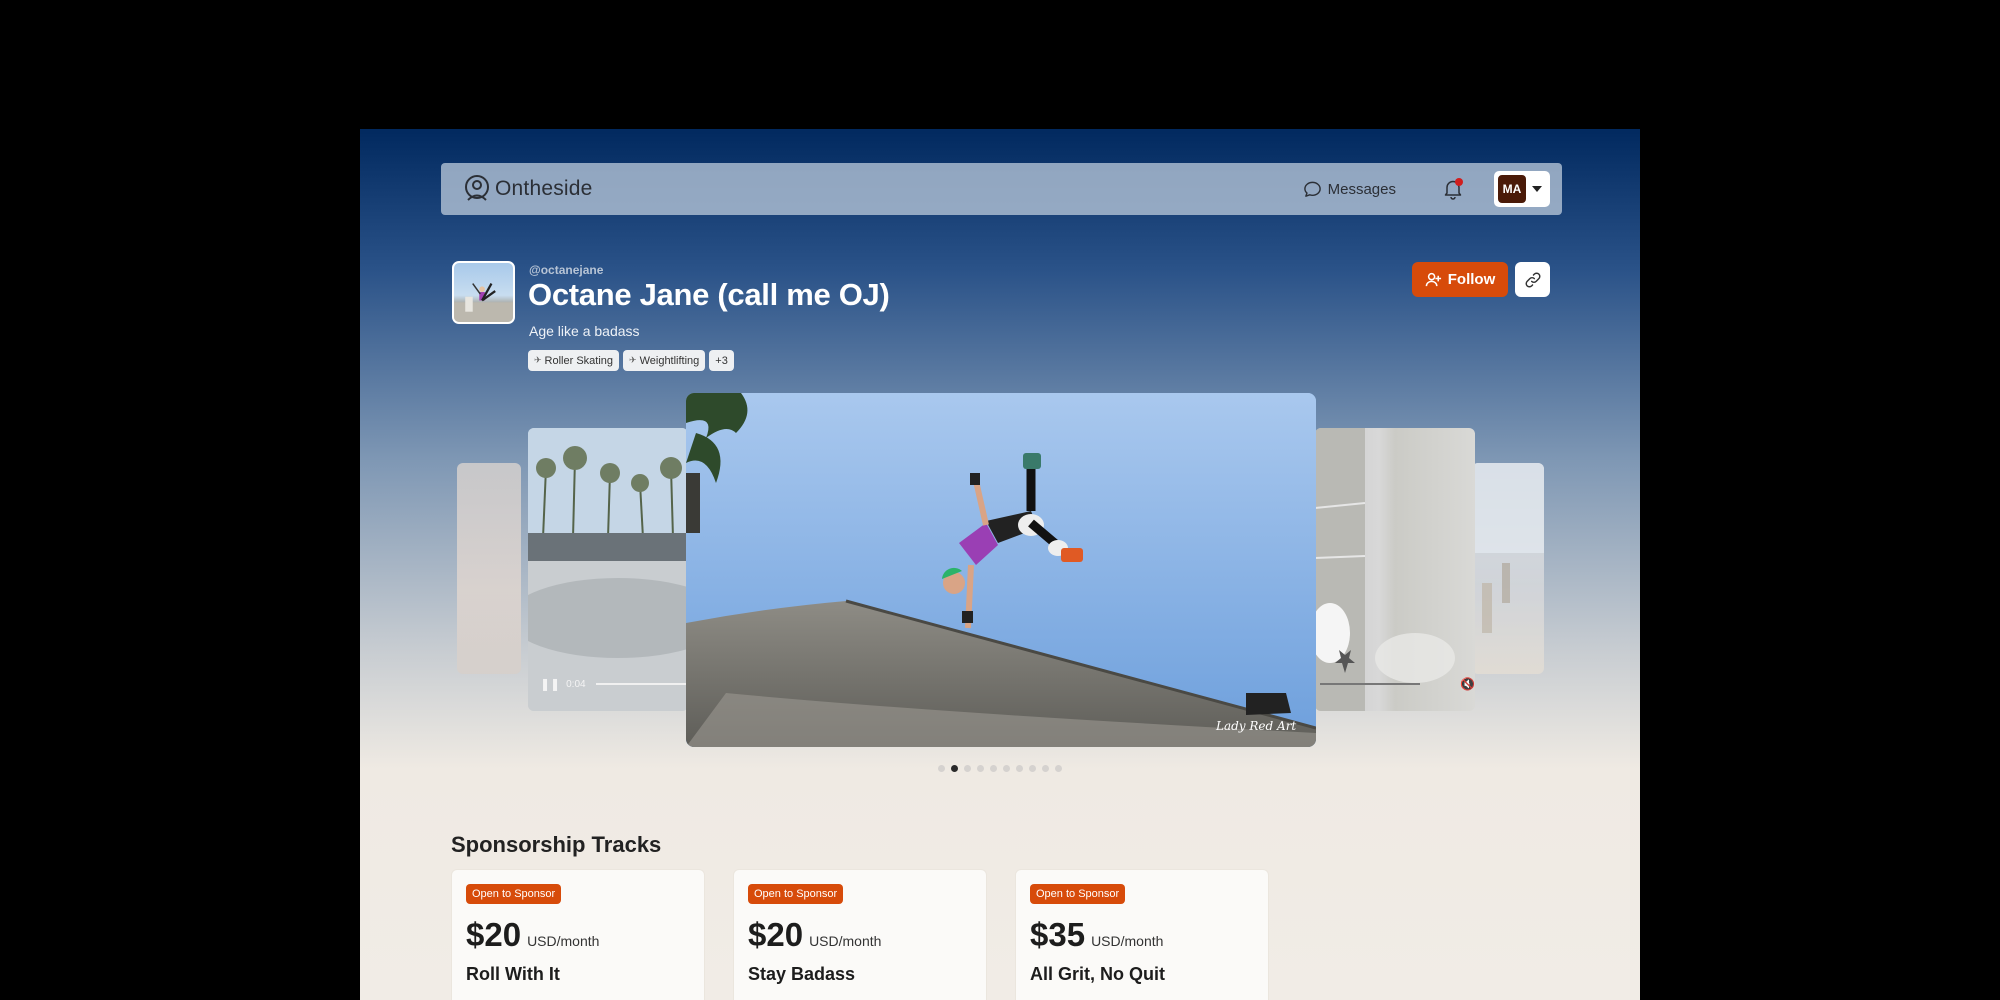 This screenshot has width=2000, height=1000. I want to click on carousel-active-slide: Lady Red Art, so click(1001, 570).